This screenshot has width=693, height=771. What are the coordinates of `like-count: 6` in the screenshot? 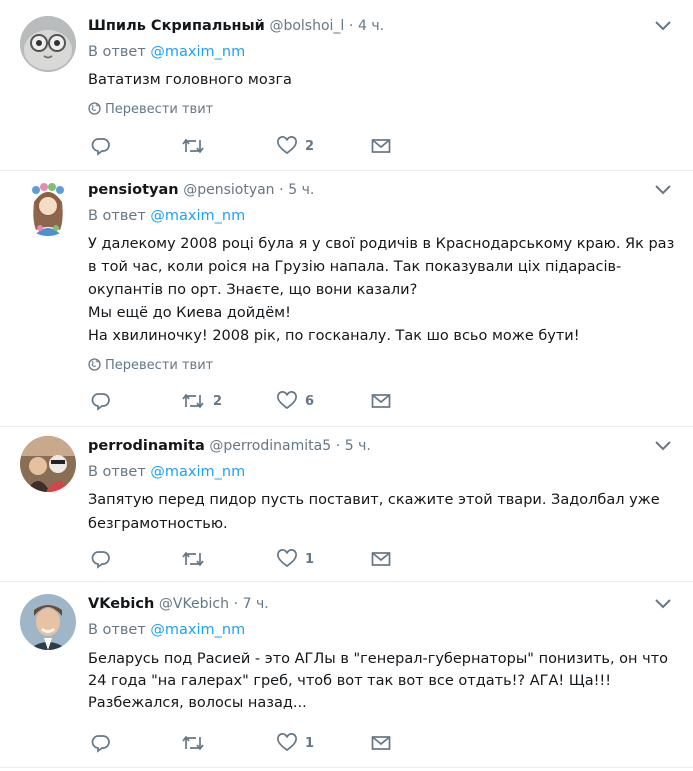 It's located at (310, 401).